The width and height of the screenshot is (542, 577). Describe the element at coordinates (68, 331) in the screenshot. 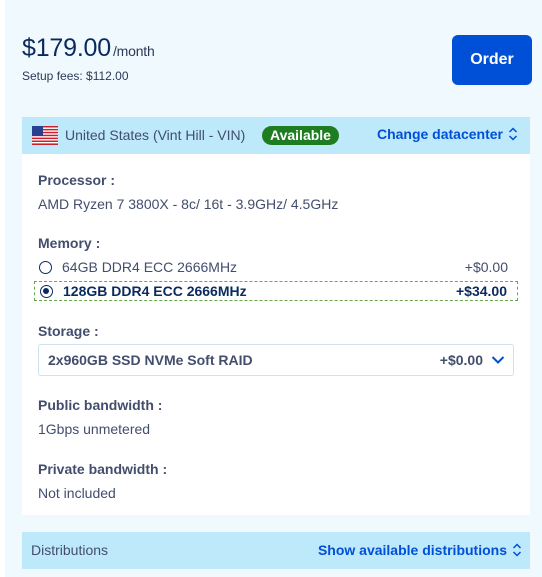

I see `storage-label: Storage :` at that location.